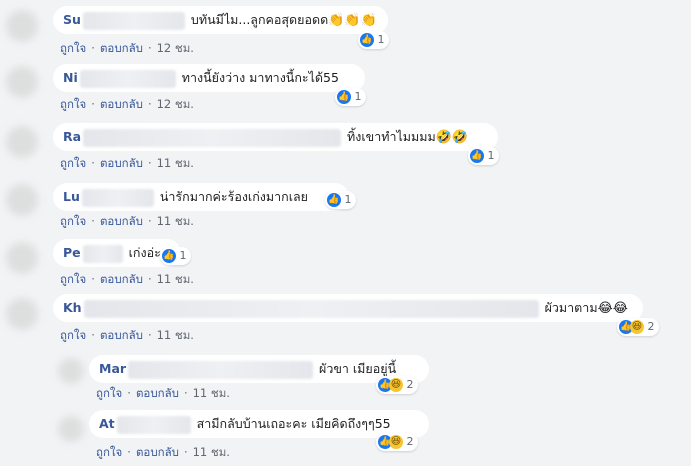 Image resolution: width=691 pixels, height=466 pixels. I want to click on comment-text: สามีกลับบ้านเถอะคะ เมียคิดถึงๆๆ55, so click(293, 423).